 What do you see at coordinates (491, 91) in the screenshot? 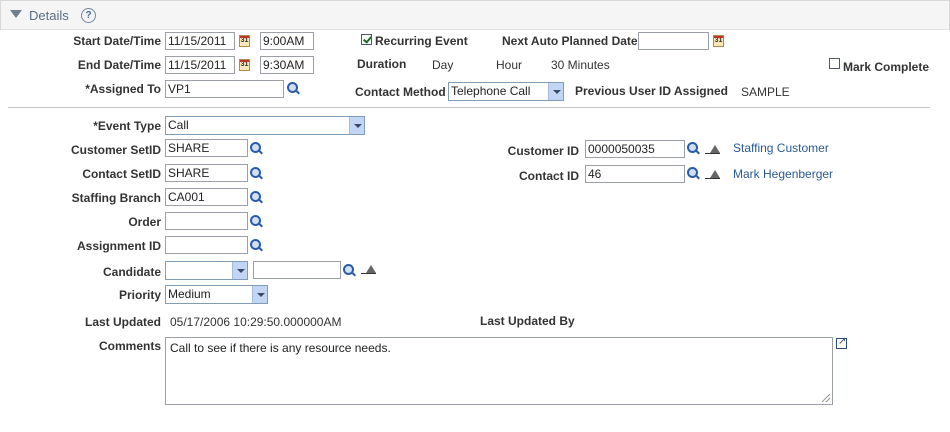
I see `contact-method-value: Telephone Call` at bounding box center [491, 91].